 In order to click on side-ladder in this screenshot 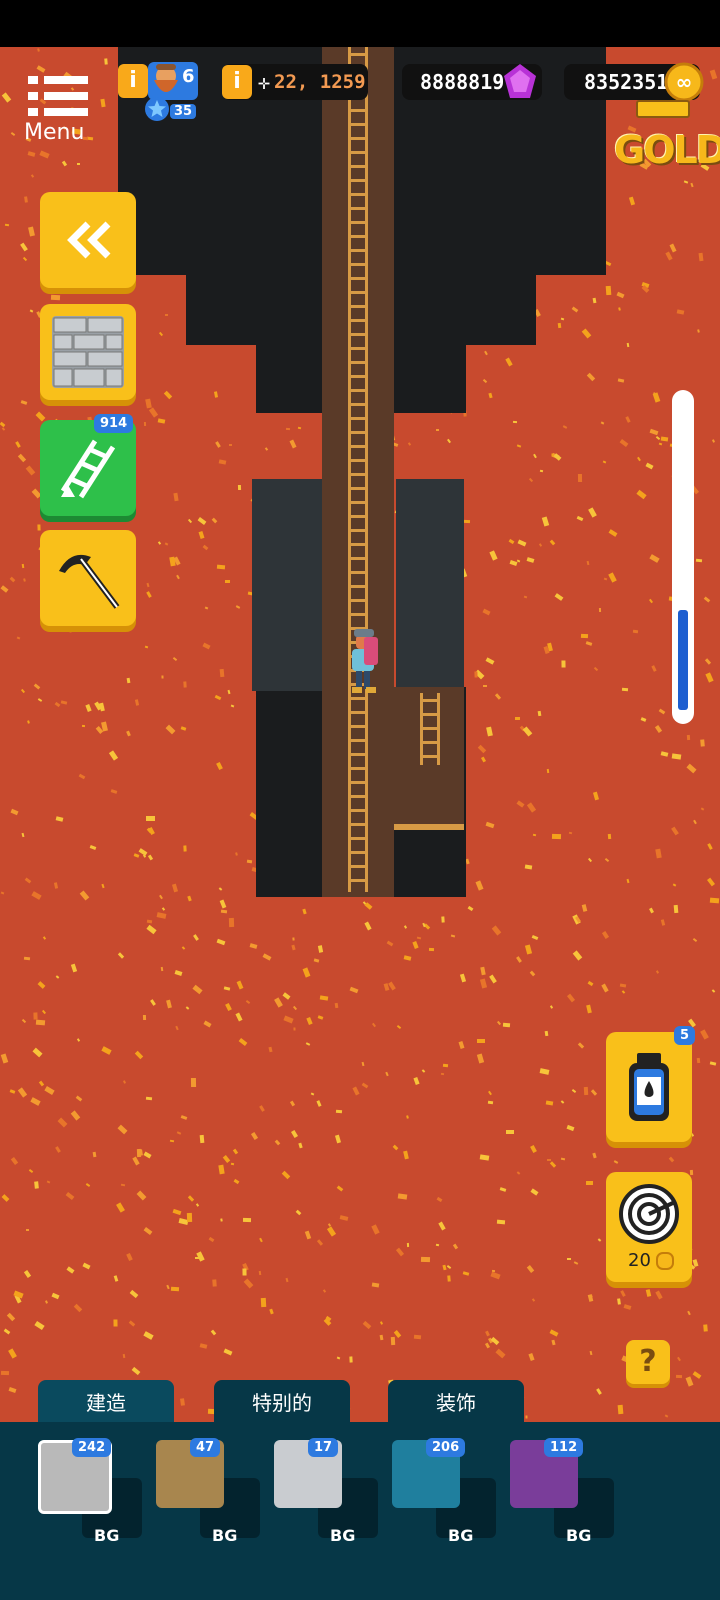, I will do `click(429, 729)`.